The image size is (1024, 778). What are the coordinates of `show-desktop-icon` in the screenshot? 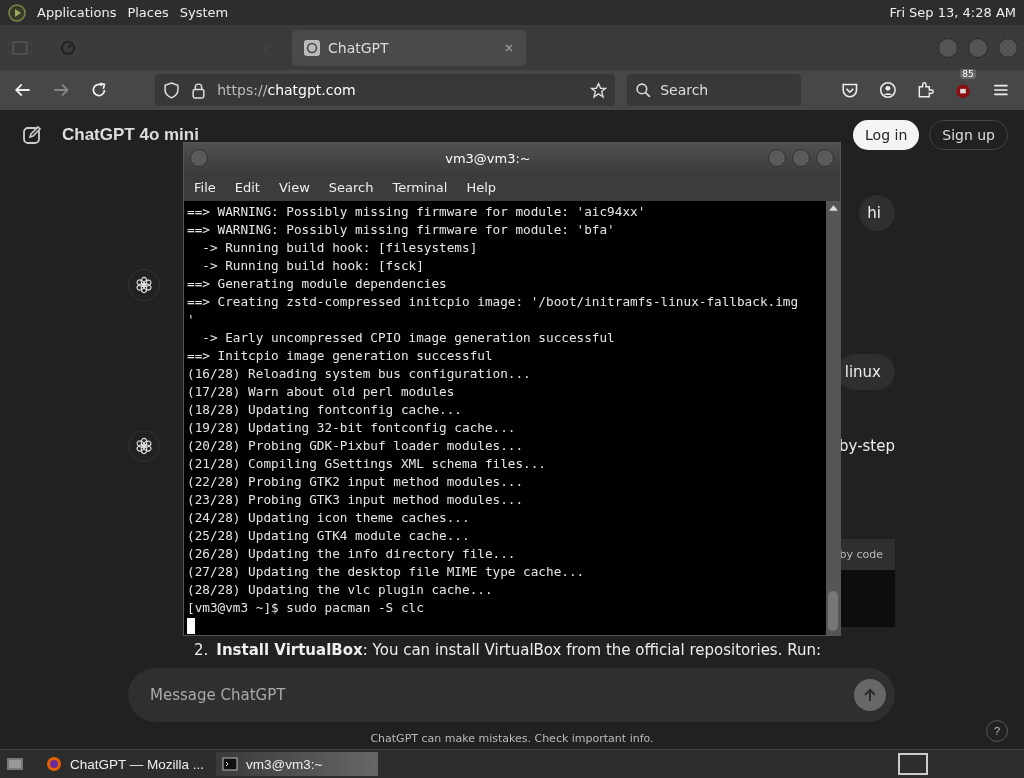 It's located at (15, 764).